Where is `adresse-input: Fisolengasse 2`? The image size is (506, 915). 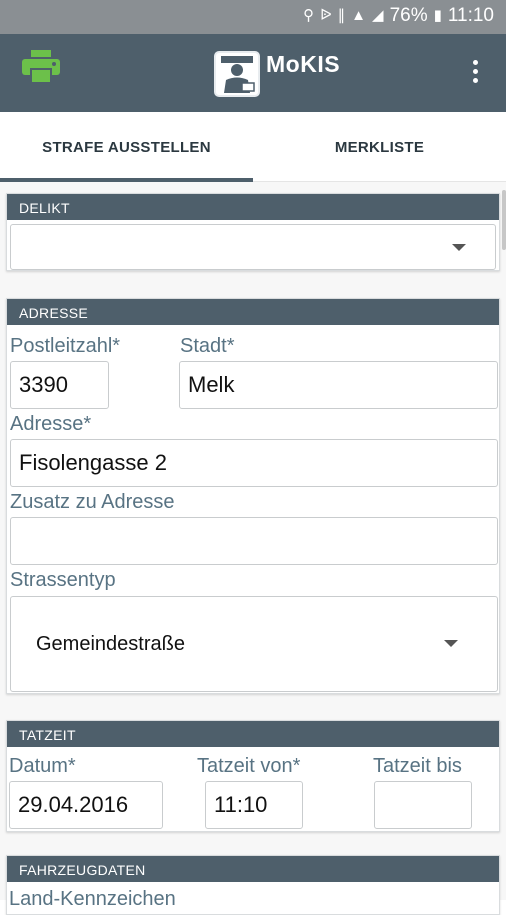 adresse-input: Fisolengasse 2 is located at coordinates (254, 463).